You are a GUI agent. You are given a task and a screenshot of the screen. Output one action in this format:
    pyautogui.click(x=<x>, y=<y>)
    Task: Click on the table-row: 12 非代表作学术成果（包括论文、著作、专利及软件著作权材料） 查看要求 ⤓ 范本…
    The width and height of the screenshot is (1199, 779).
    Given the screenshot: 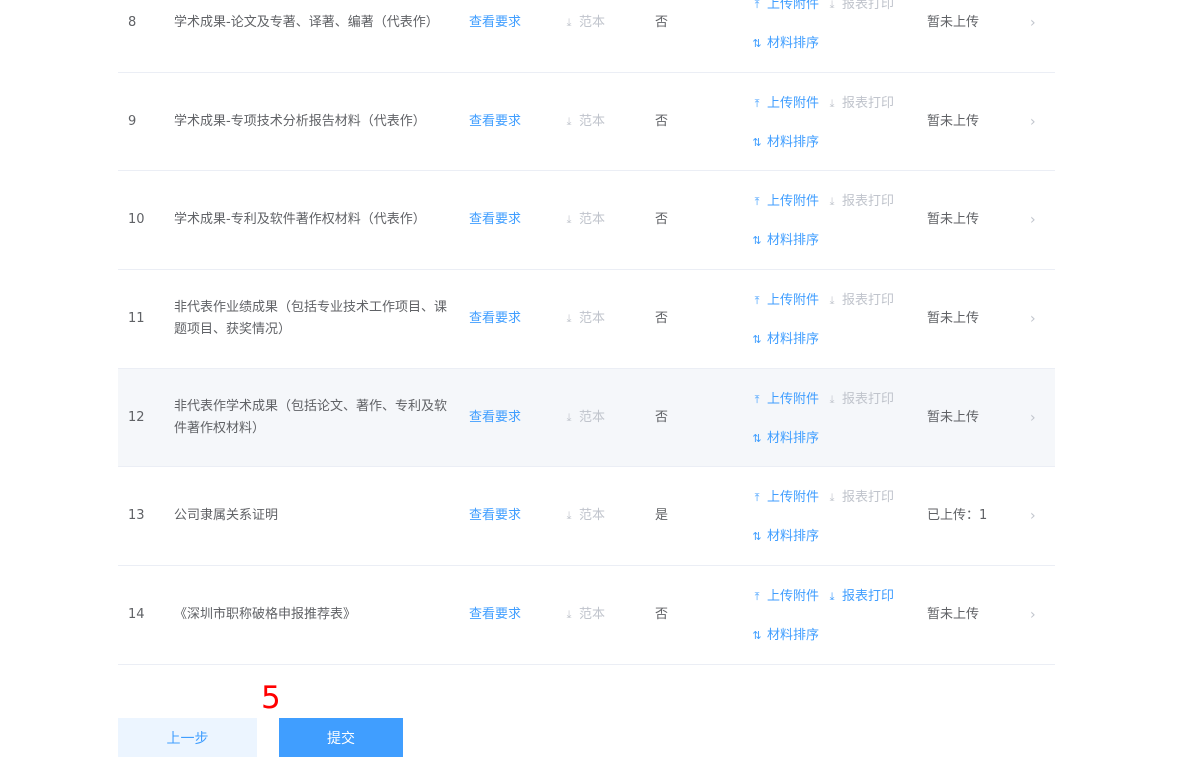 What is the action you would take?
    pyautogui.click(x=586, y=418)
    